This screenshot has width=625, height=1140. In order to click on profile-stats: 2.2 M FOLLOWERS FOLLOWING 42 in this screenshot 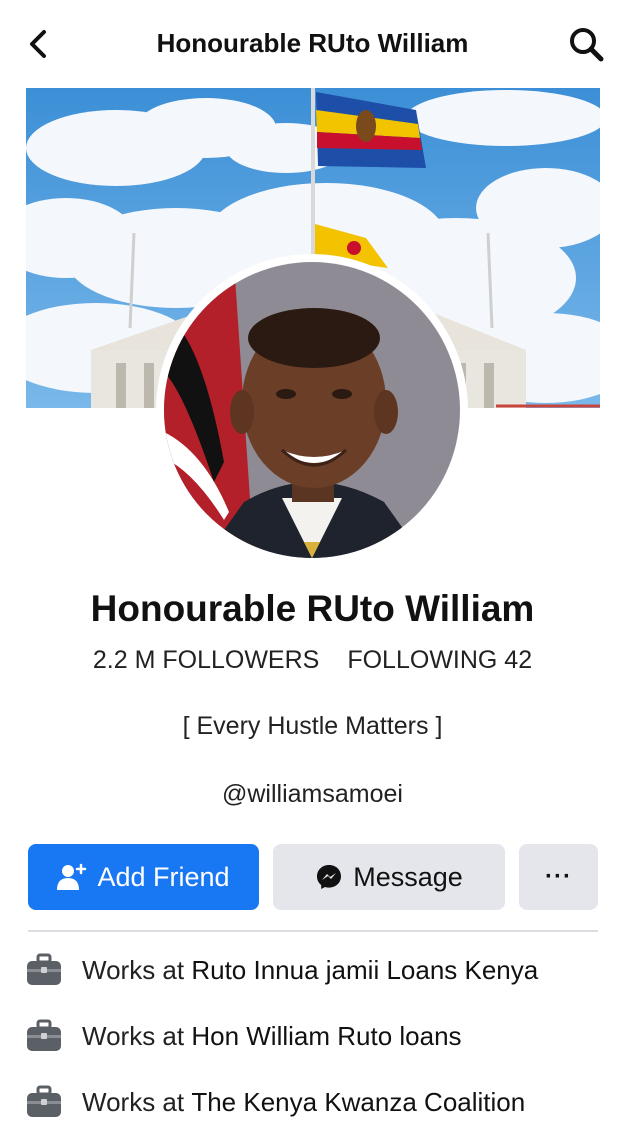, I will do `click(312, 660)`.